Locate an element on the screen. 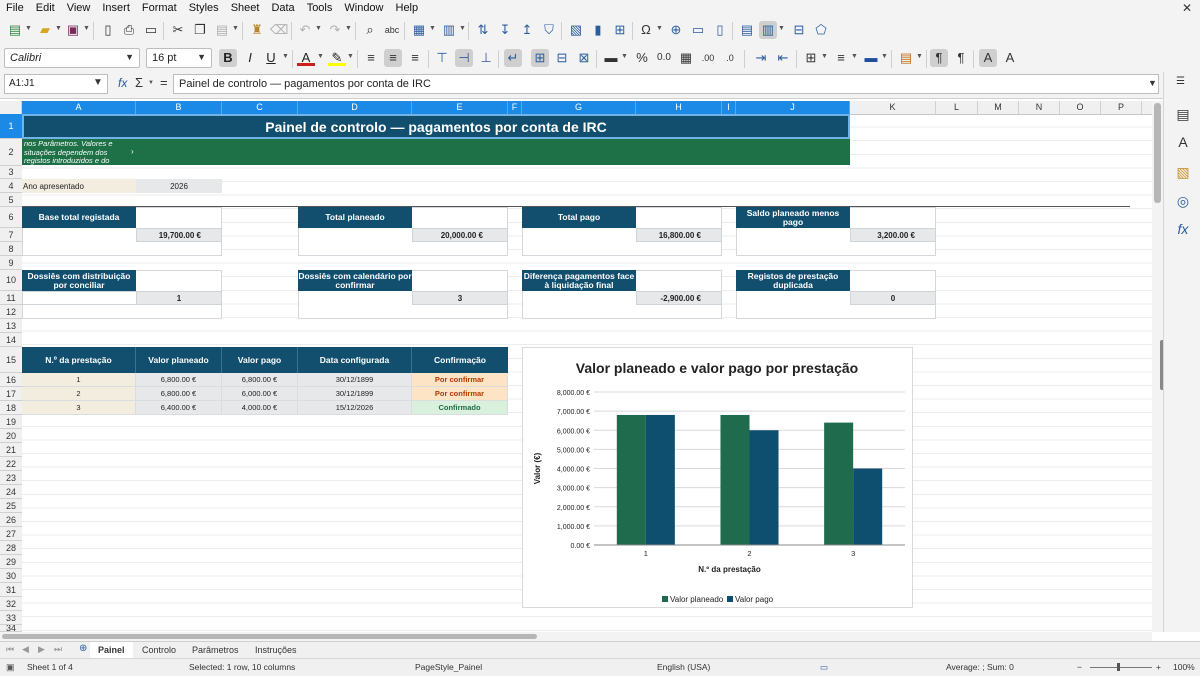  row-header: 11 is located at coordinates (11, 298).